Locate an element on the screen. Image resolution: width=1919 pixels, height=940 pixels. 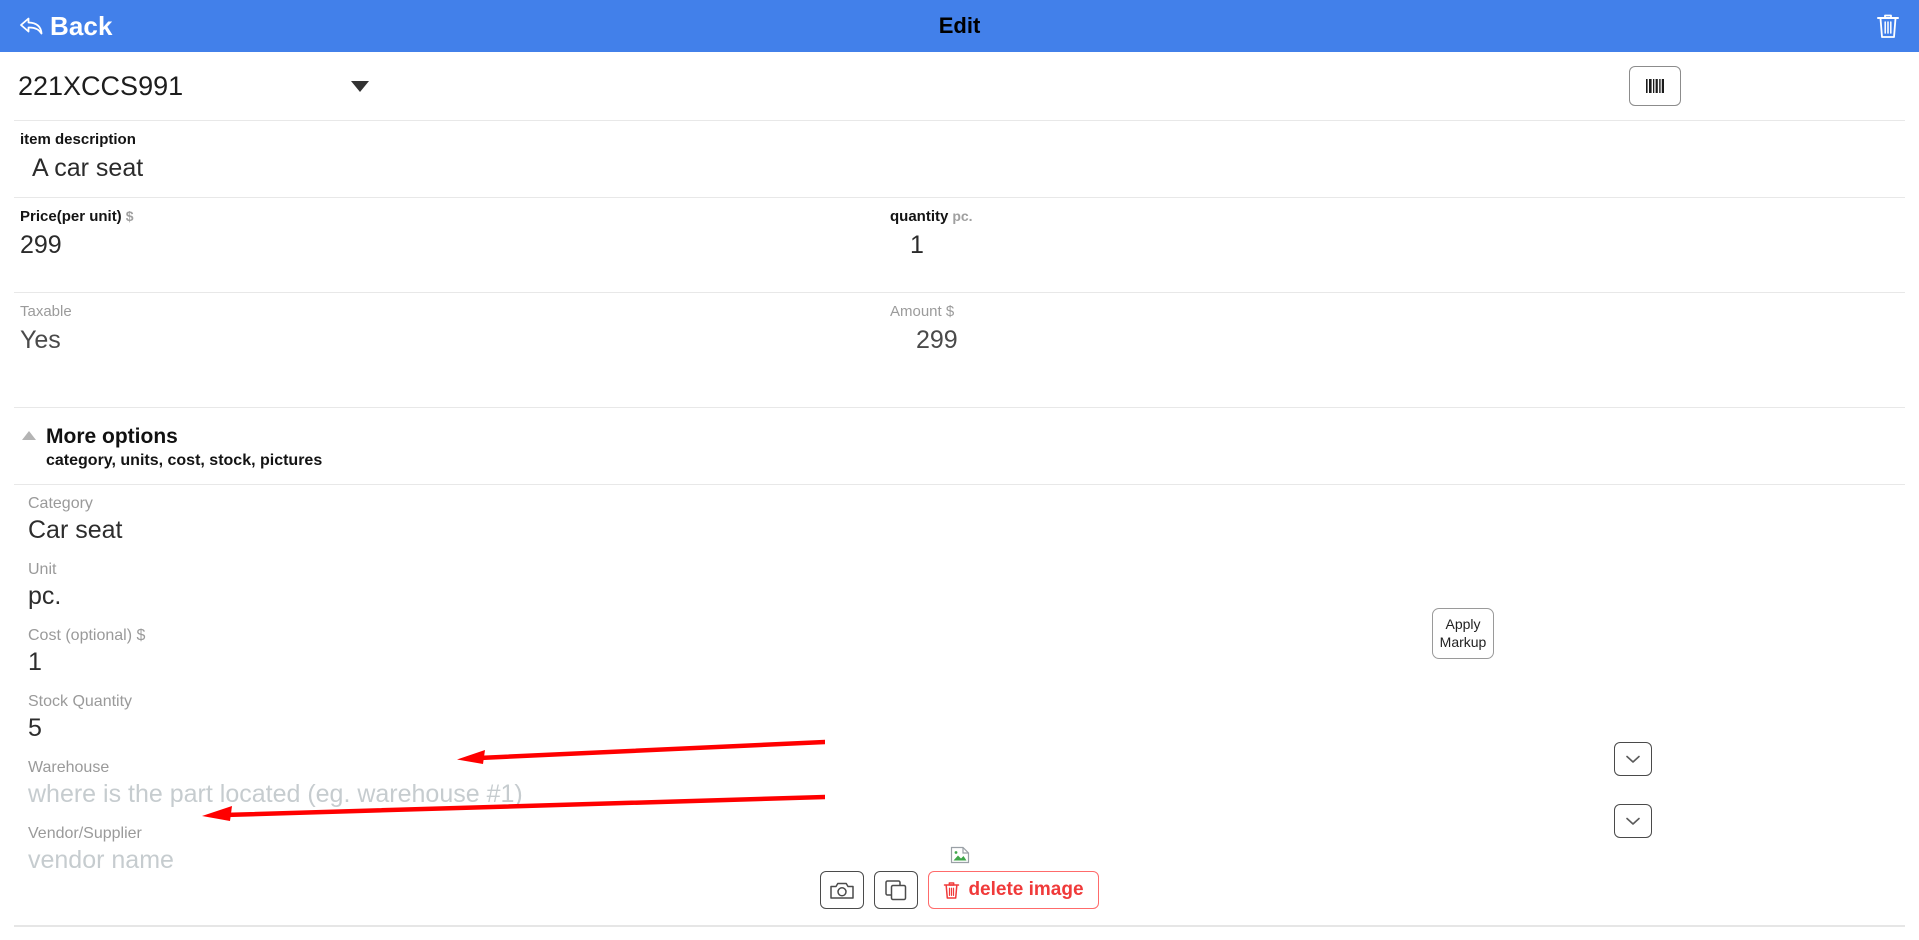
taxable-field: Taxable Yes is located at coordinates (435, 331).